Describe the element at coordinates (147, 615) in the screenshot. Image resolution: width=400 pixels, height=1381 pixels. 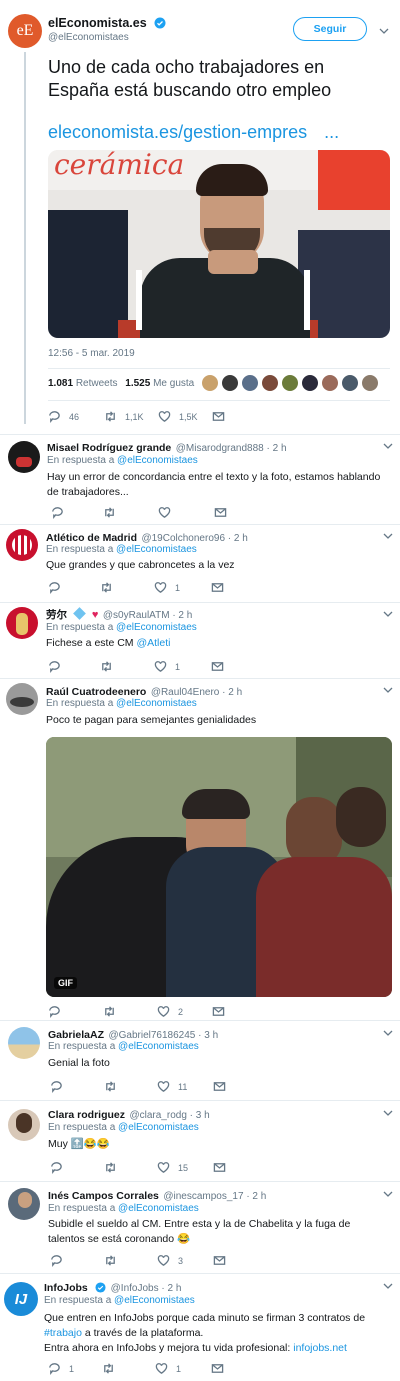
I see `author-meta: @s0yRaulATM · 2 h` at that location.